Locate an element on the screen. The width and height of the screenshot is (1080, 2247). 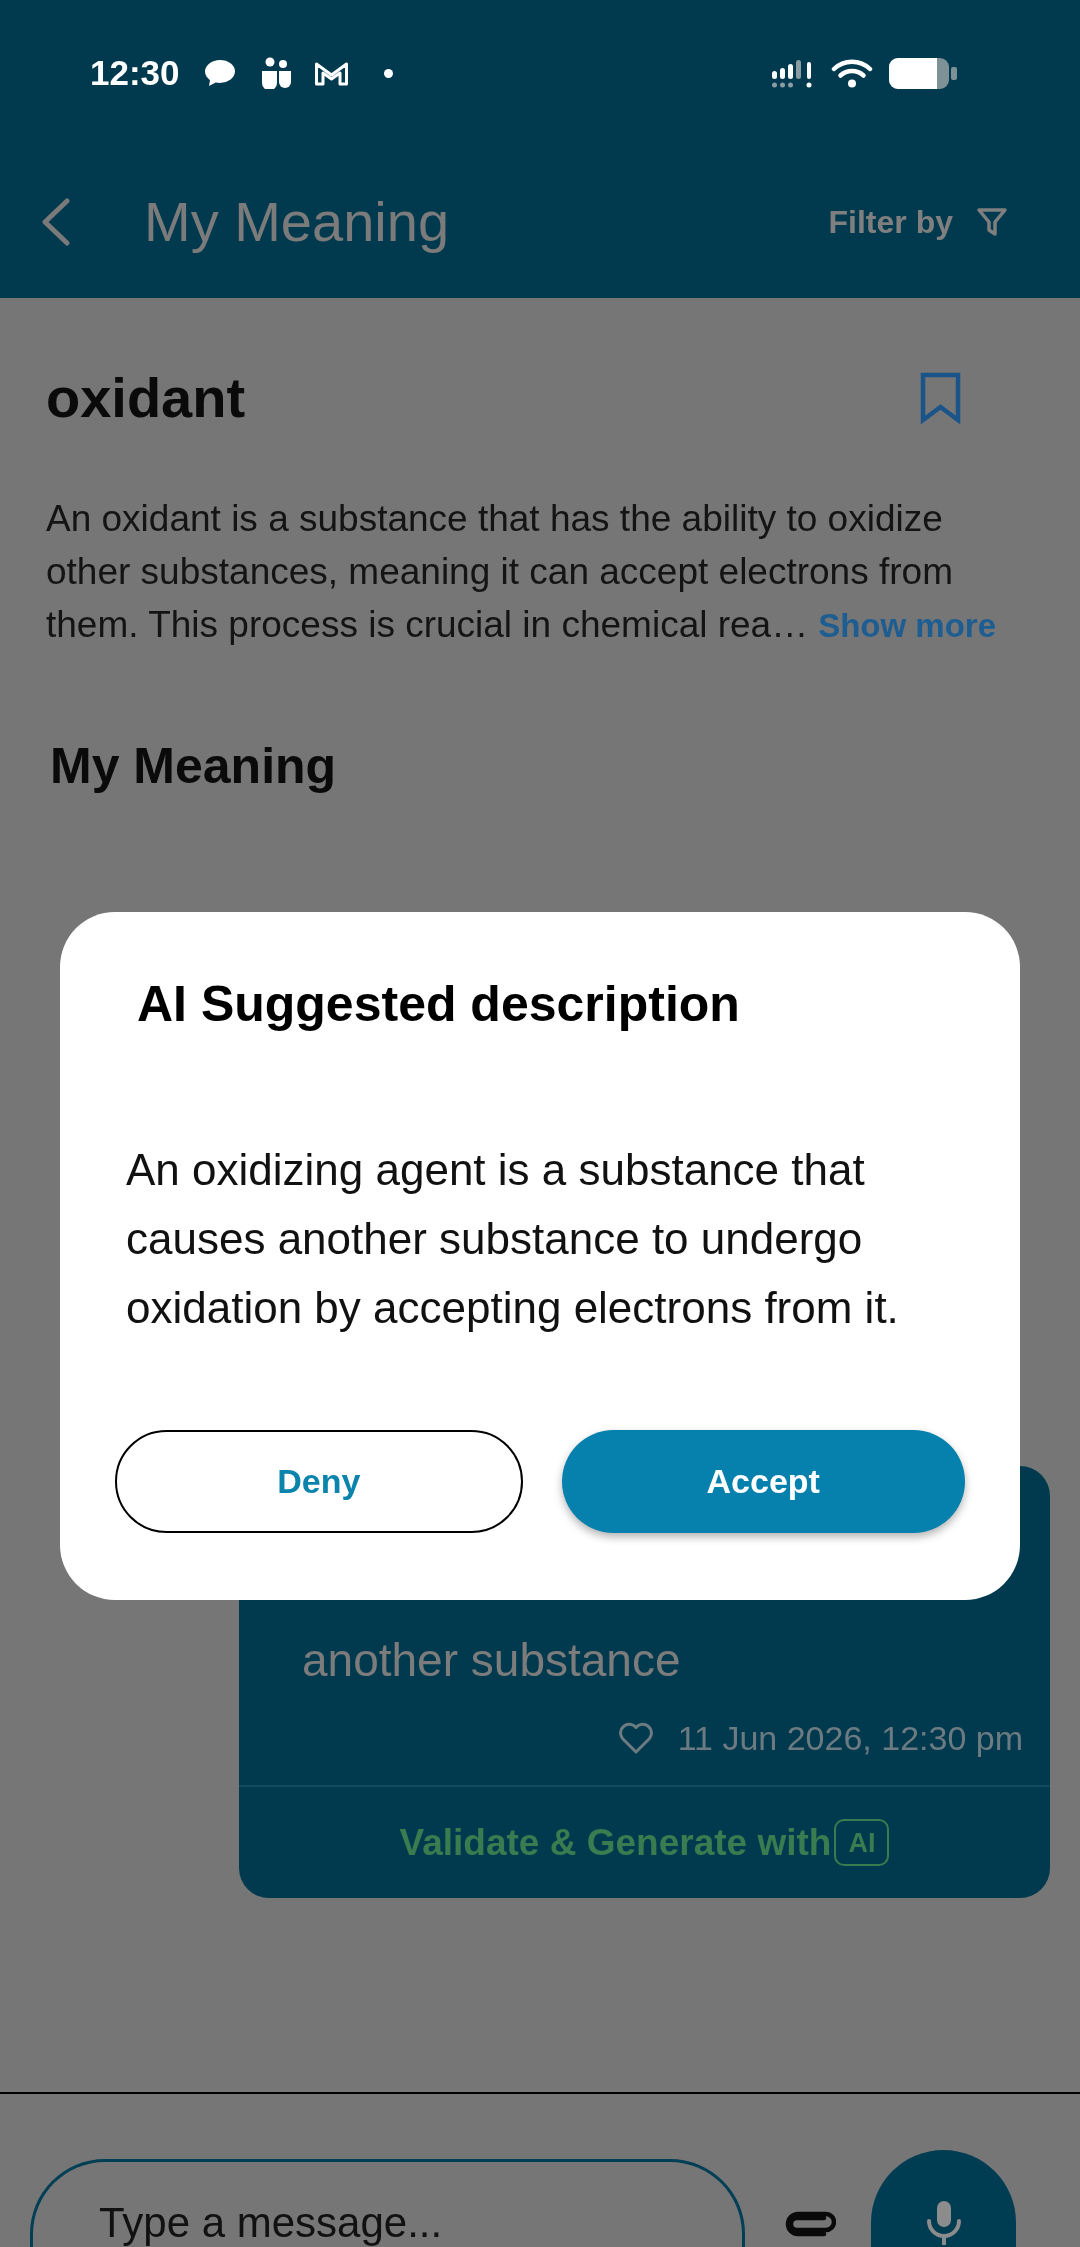
filter-icon is located at coordinates (992, 222).